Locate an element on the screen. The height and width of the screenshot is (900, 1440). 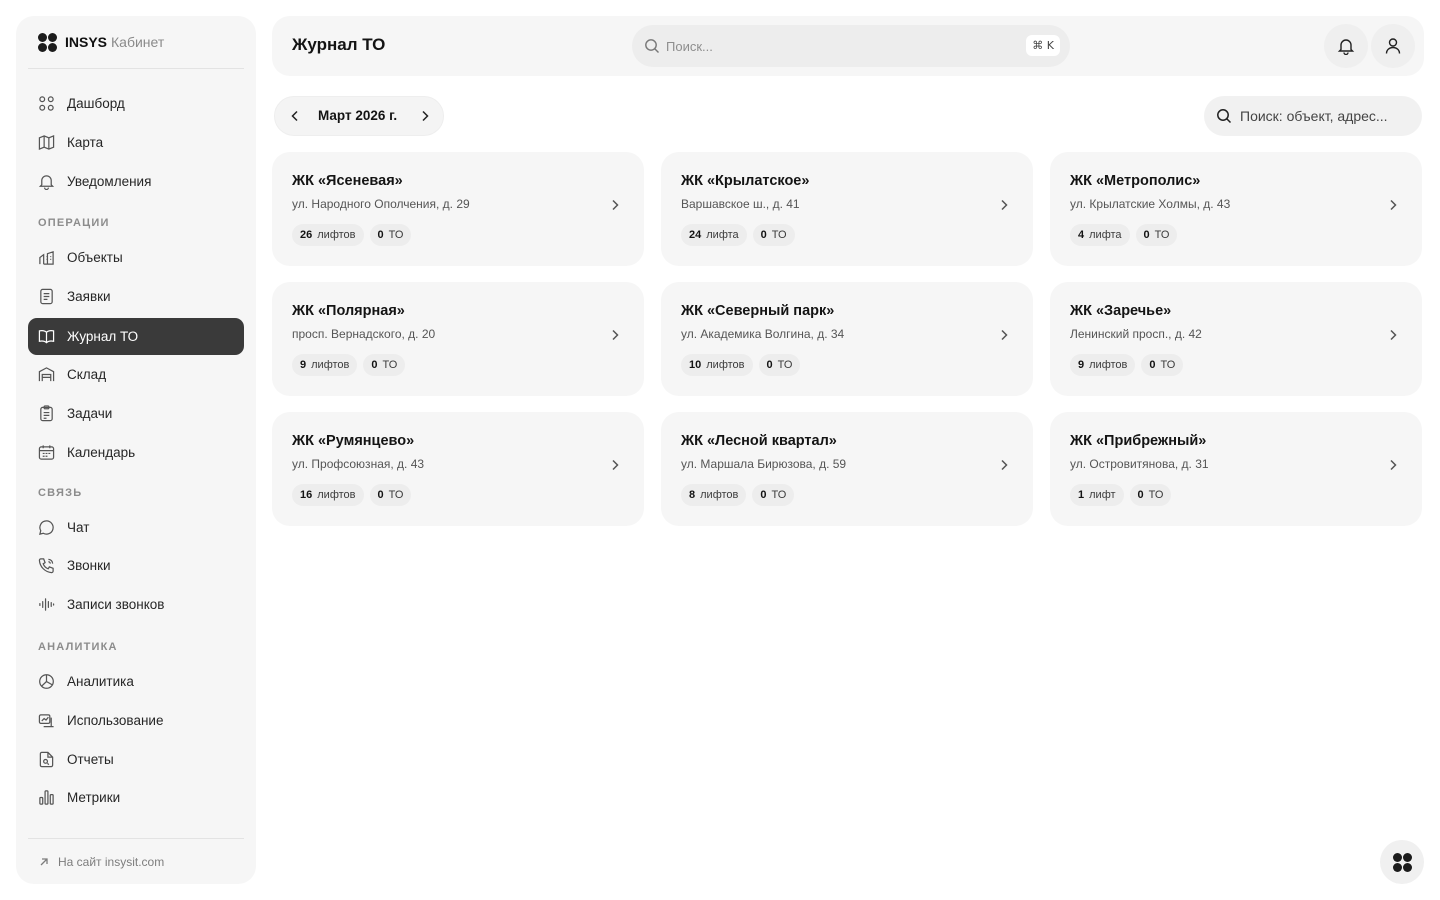
object-address: Ленинский просп., д. 42 is located at coordinates (1136, 334).